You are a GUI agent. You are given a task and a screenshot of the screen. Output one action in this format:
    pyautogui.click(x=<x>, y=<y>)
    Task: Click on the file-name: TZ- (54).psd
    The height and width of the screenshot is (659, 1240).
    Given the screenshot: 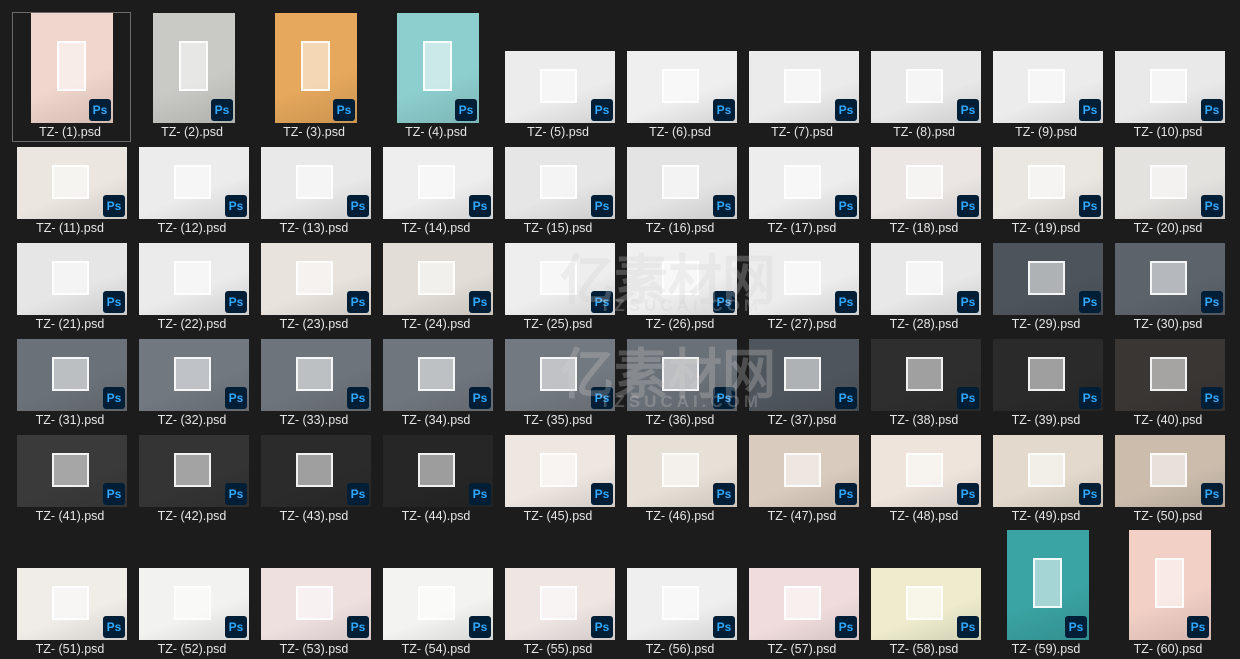 What is the action you would take?
    pyautogui.click(x=436, y=649)
    